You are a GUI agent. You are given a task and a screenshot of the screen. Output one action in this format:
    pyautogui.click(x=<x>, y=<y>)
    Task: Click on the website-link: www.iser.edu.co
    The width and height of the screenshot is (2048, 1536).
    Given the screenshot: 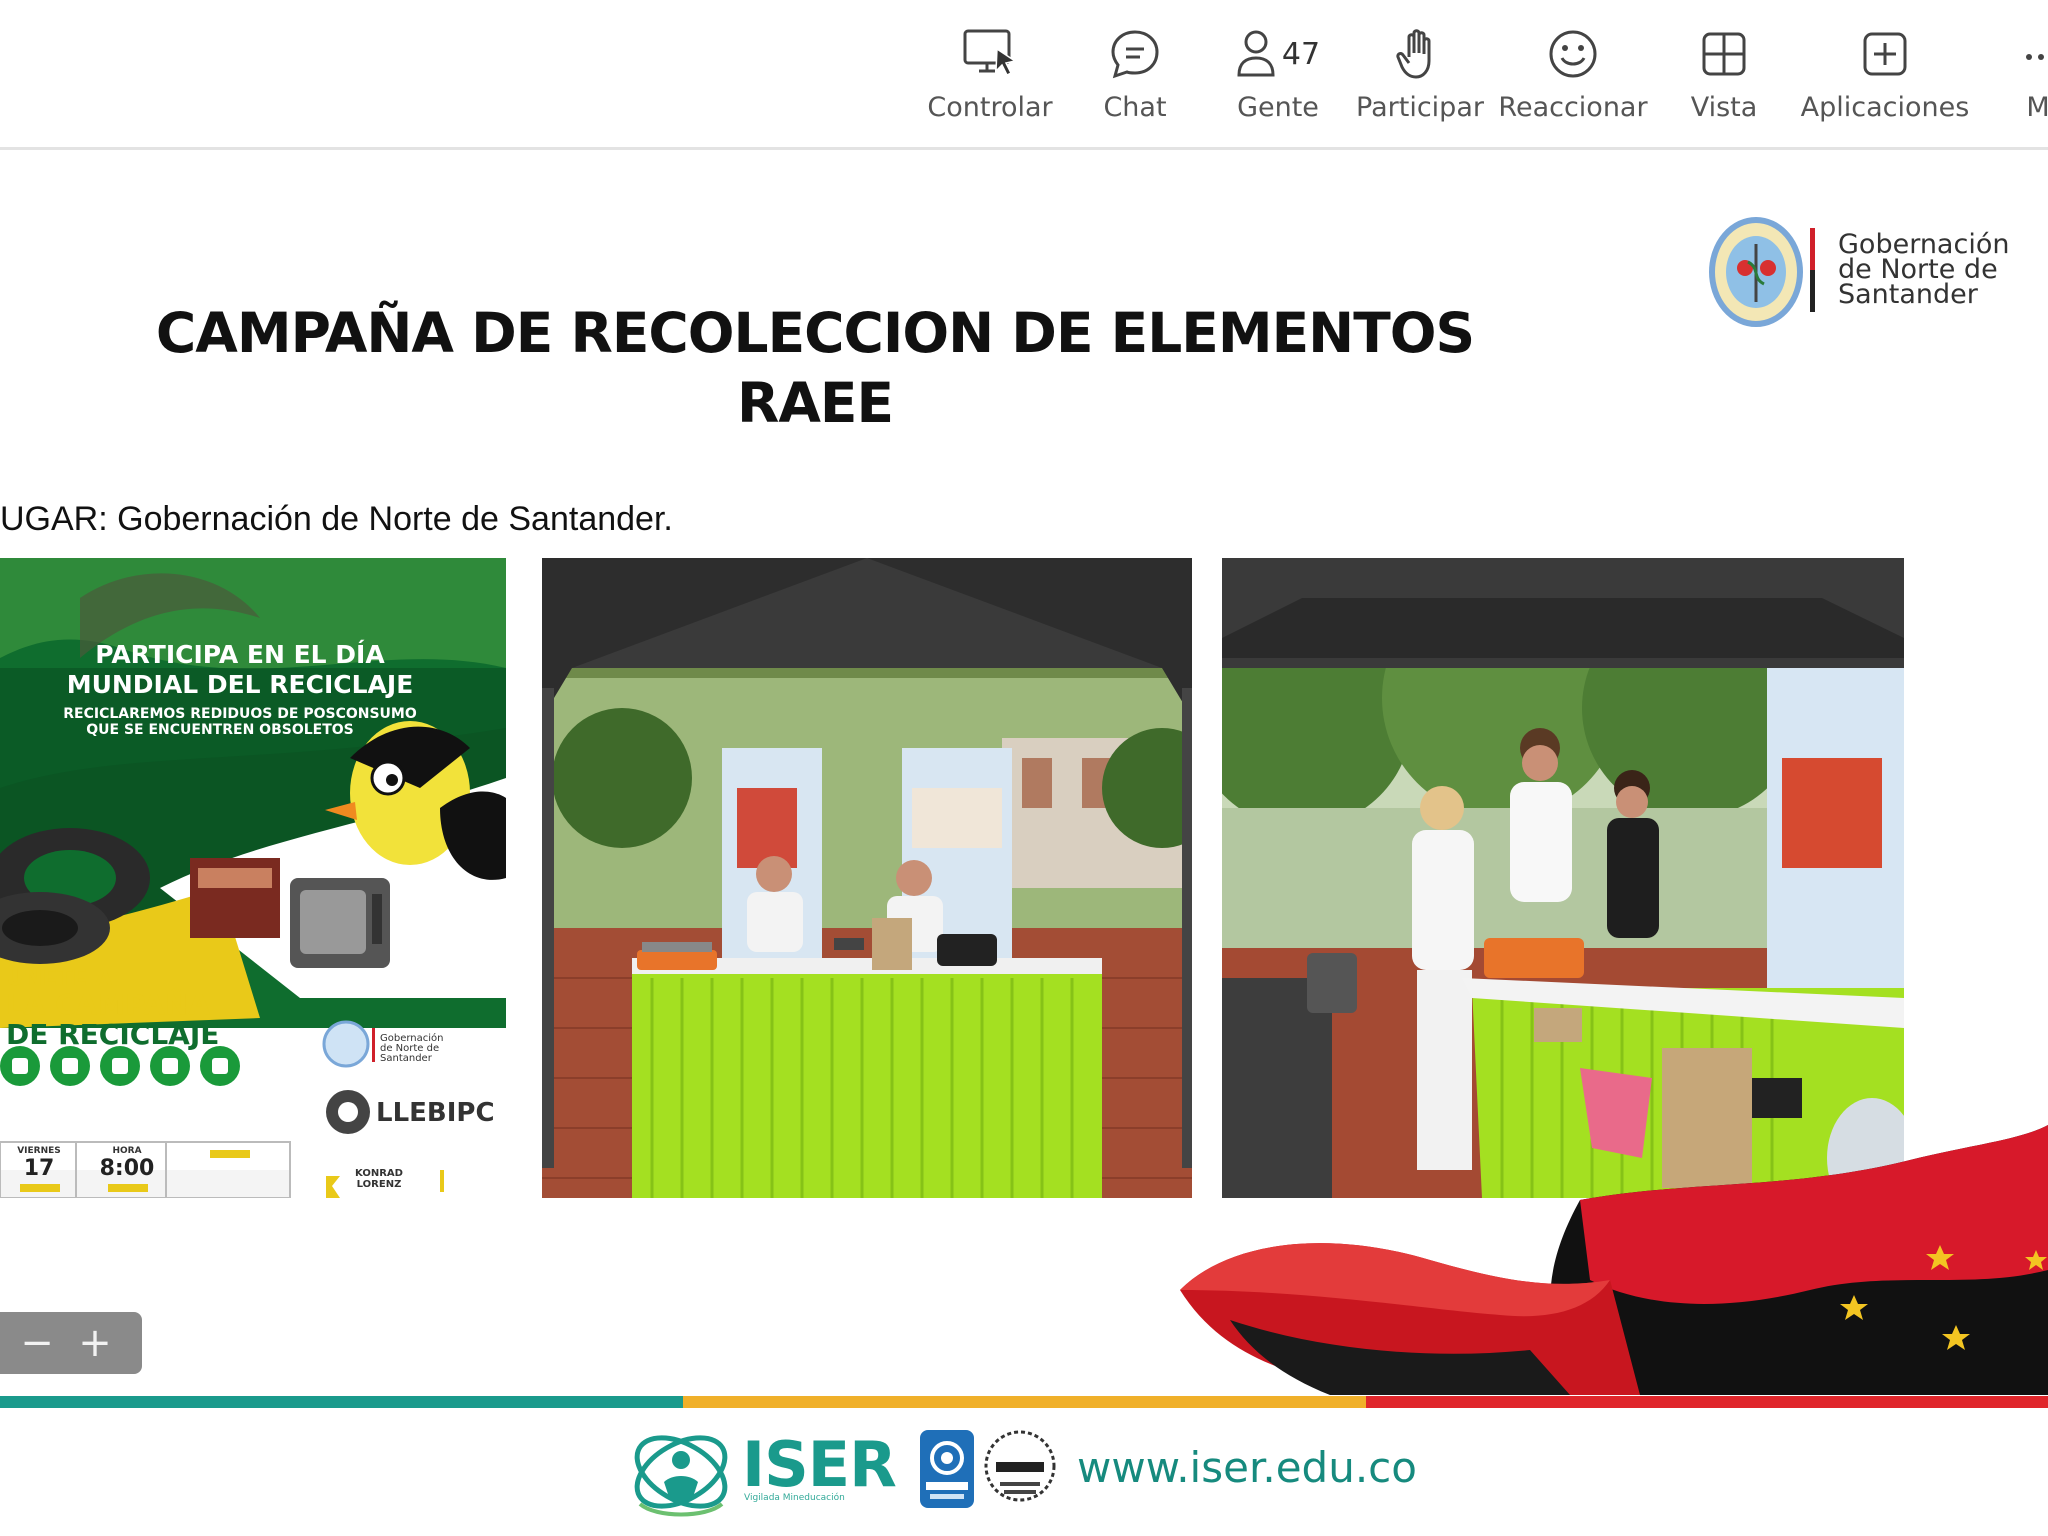 What is the action you would take?
    pyautogui.click(x=1247, y=1467)
    